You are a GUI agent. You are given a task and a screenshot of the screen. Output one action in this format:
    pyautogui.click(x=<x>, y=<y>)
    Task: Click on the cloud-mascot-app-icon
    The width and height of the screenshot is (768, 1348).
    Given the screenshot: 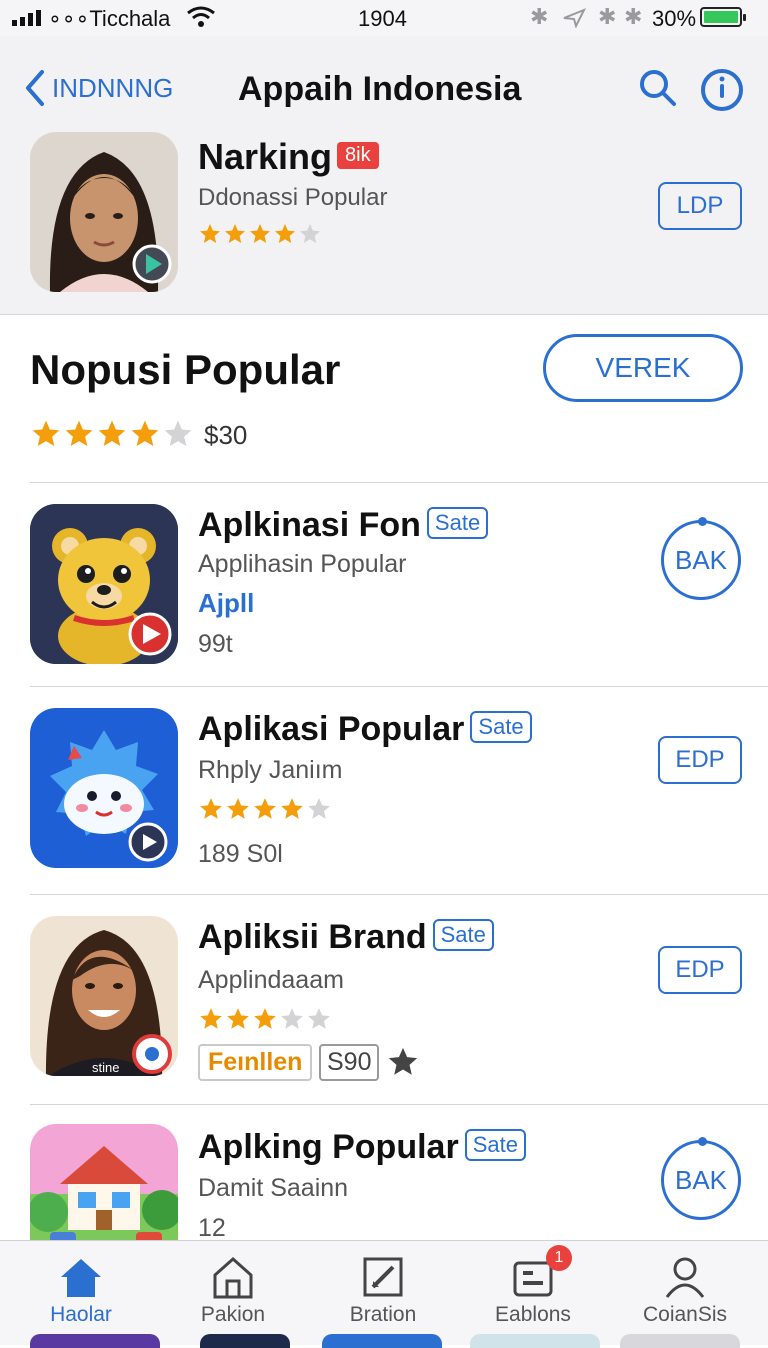 What is the action you would take?
    pyautogui.click(x=104, y=788)
    